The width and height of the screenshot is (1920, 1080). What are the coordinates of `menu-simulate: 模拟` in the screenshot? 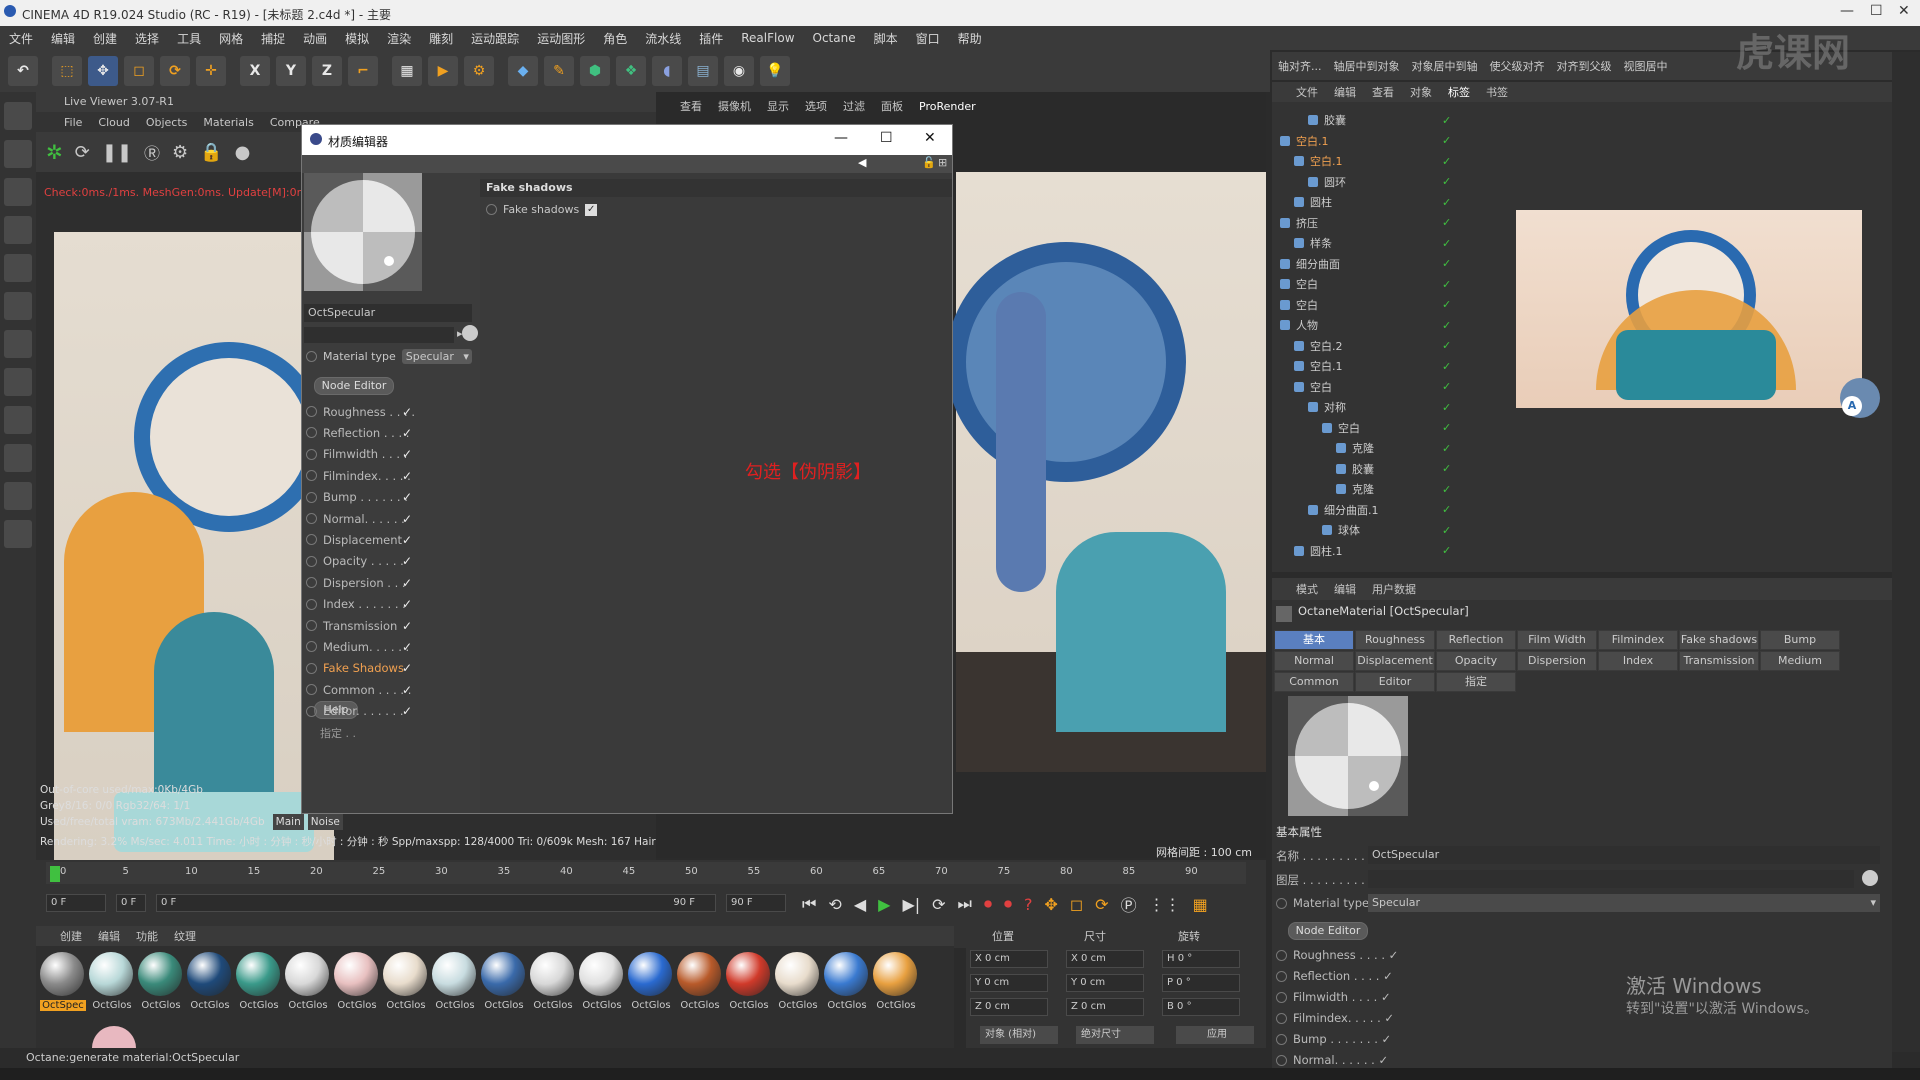 It's located at (357, 38).